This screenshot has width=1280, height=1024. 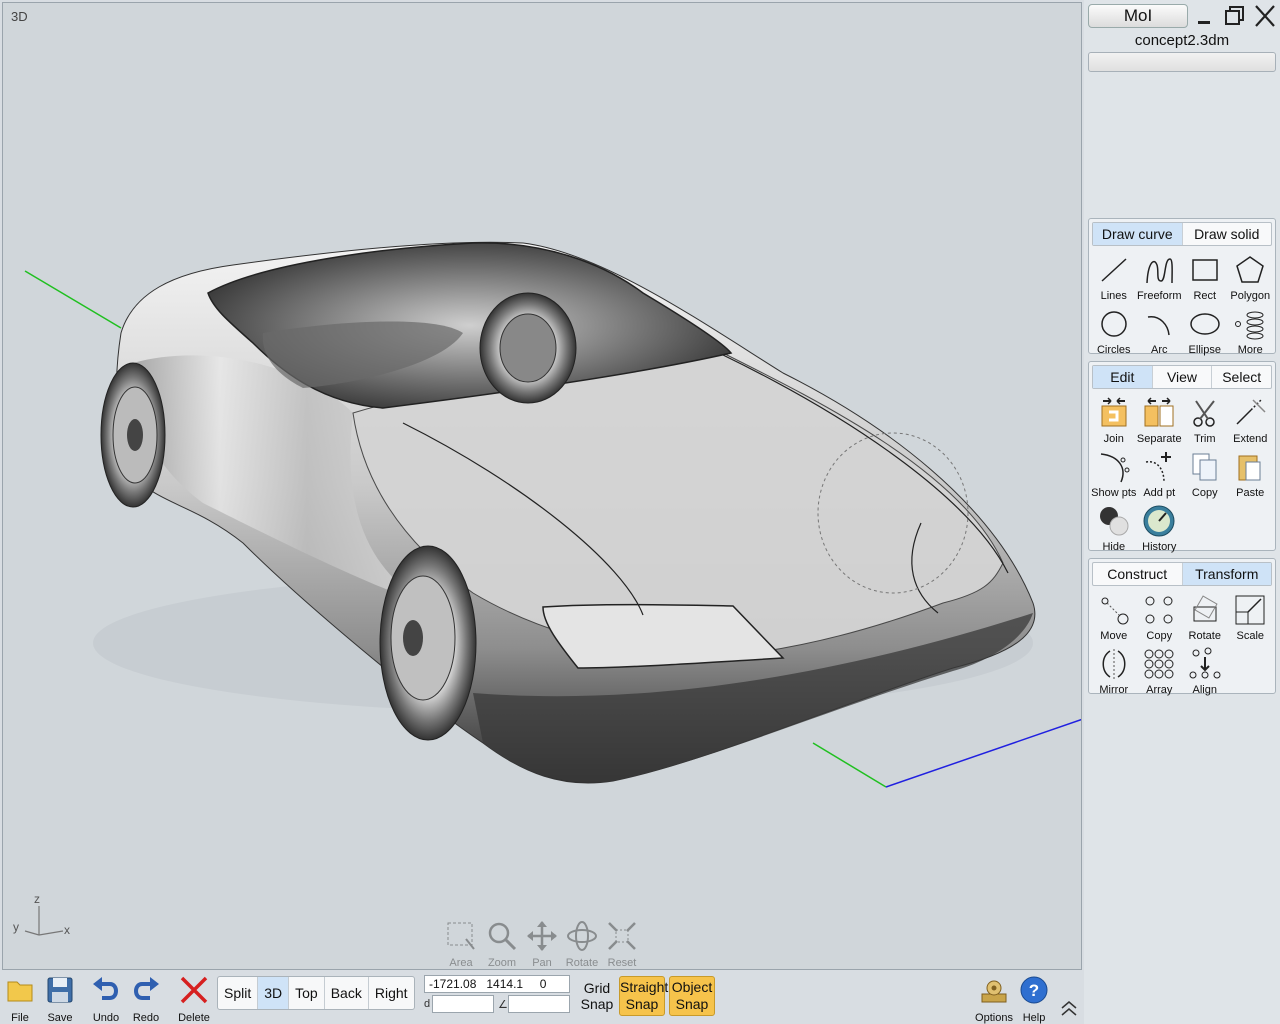 I want to click on scale-tool: Scale, so click(x=1251, y=618).